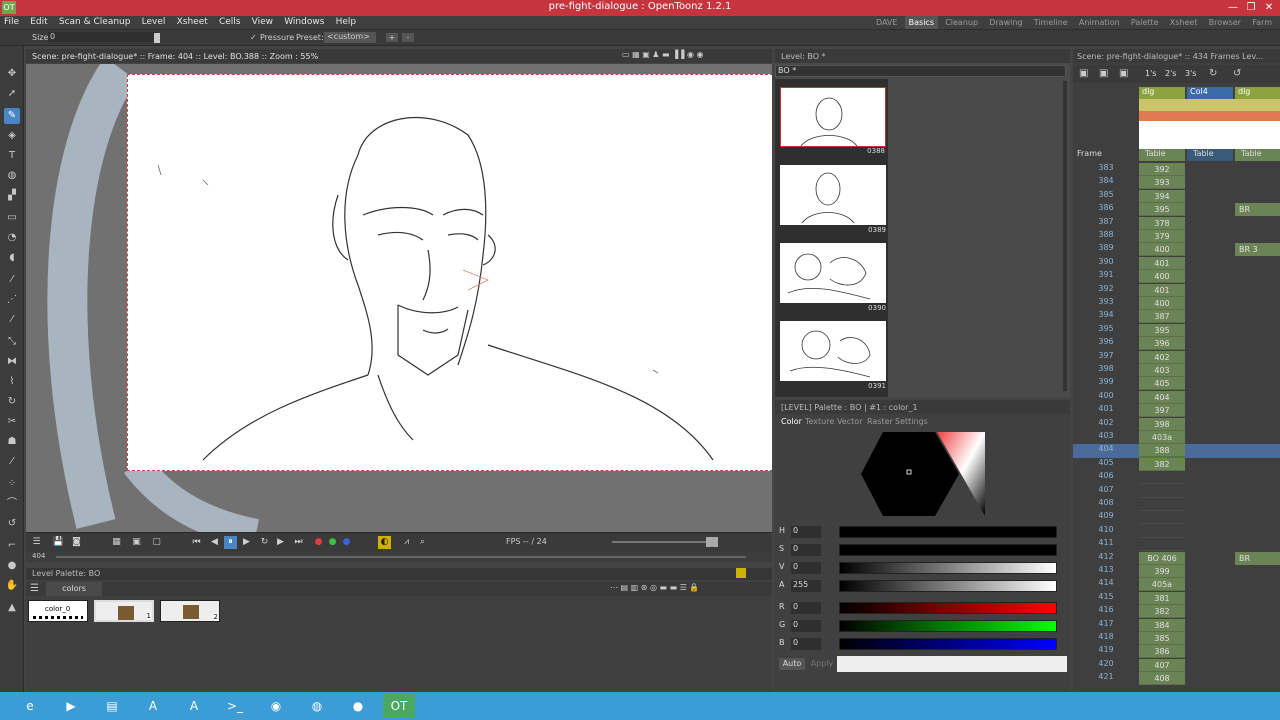 This screenshot has height=720, width=1280. I want to click on skeleton-tool-icon: ☗, so click(12, 442).